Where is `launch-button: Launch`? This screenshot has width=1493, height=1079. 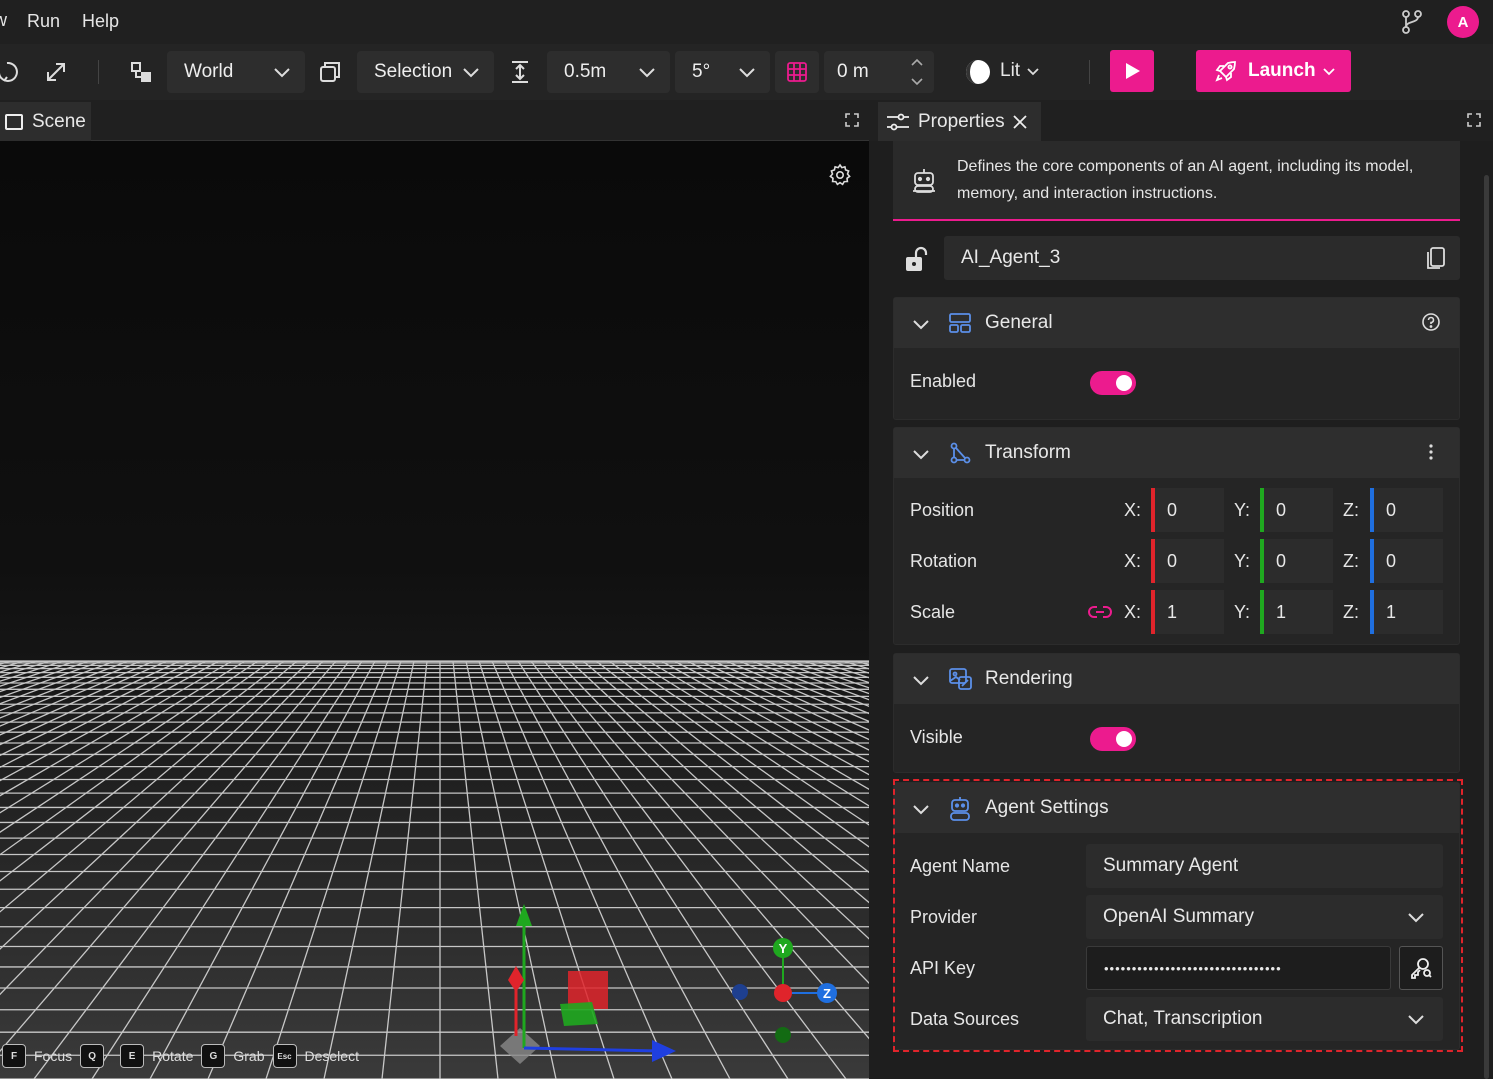
launch-button: Launch is located at coordinates (1273, 71).